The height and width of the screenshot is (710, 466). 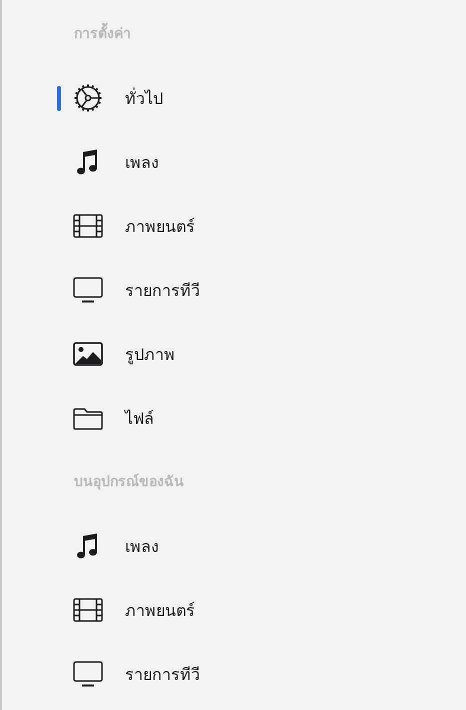 What do you see at coordinates (234, 418) in the screenshot?
I see `sidebar-item: ไฟล์` at bounding box center [234, 418].